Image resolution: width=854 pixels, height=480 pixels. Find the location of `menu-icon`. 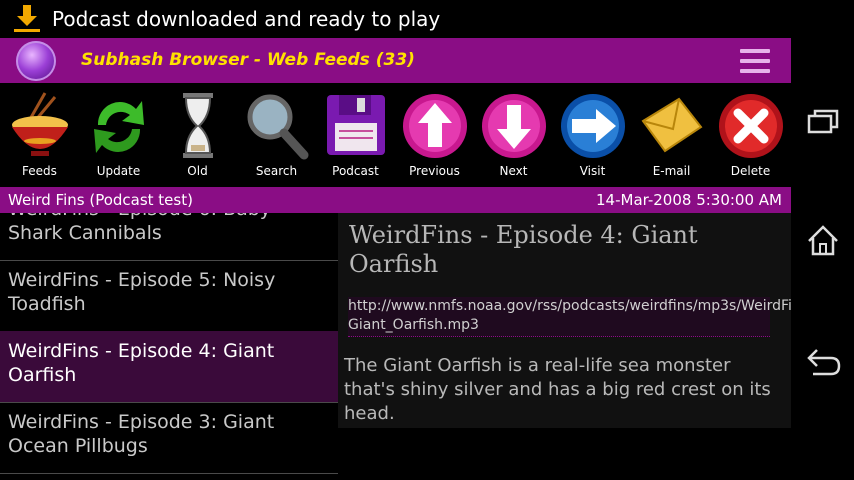

menu-icon is located at coordinates (755, 61).